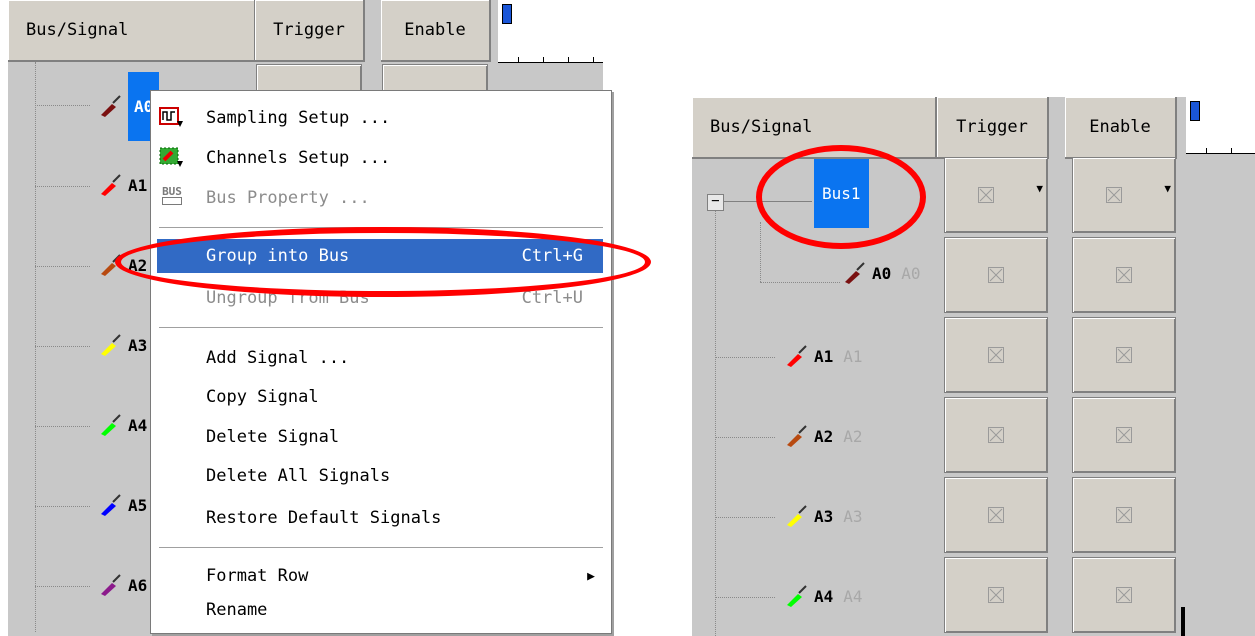 This screenshot has width=1255, height=636. What do you see at coordinates (853, 596) in the screenshot?
I see `signal-alias: A4` at bounding box center [853, 596].